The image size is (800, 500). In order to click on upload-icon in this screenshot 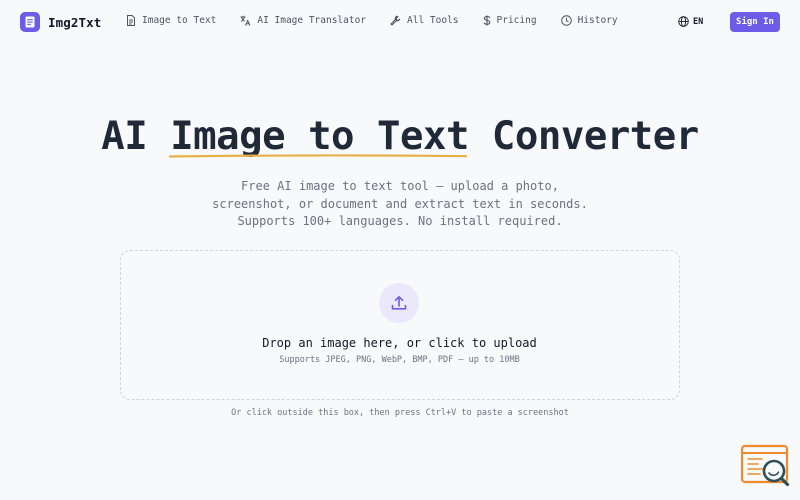, I will do `click(399, 303)`.